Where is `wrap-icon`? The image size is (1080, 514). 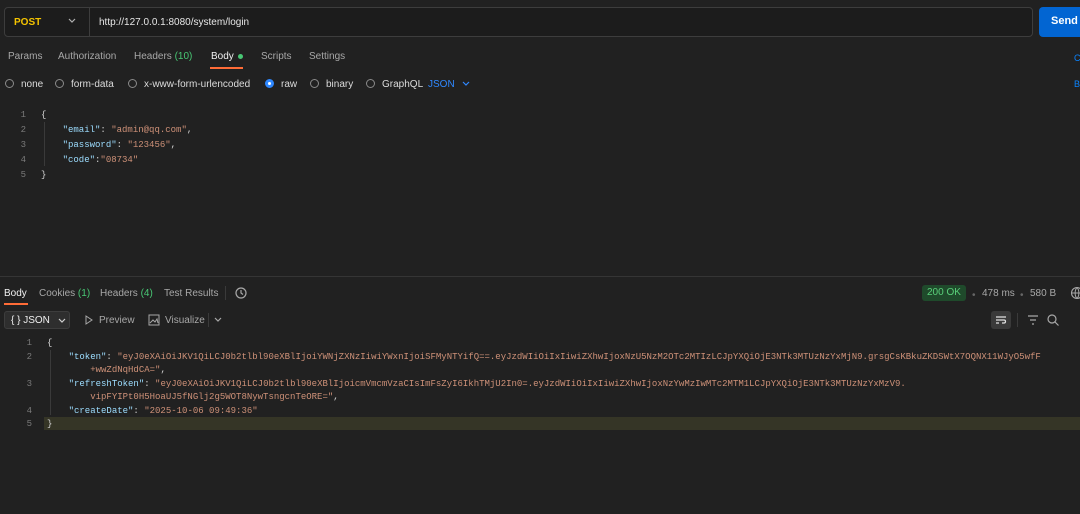 wrap-icon is located at coordinates (1001, 320).